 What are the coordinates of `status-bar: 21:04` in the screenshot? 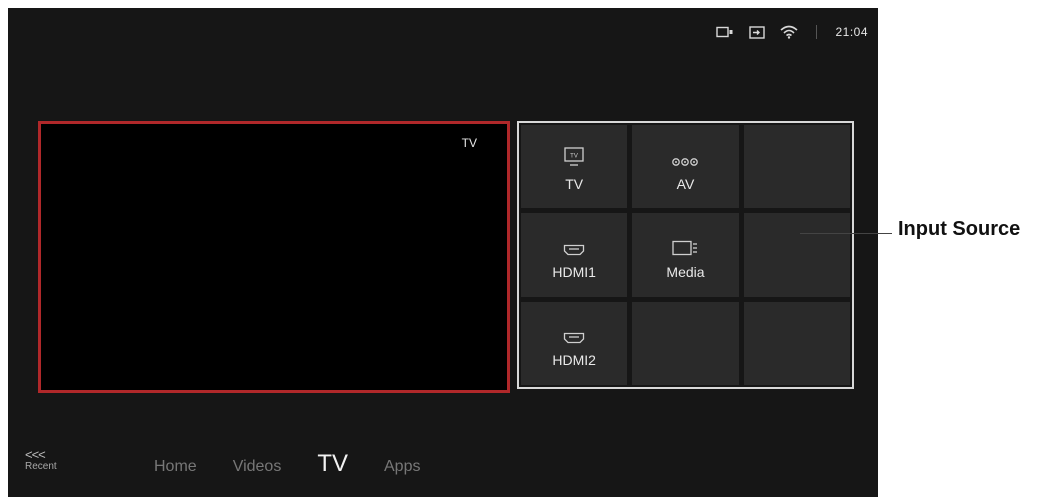 It's located at (792, 32).